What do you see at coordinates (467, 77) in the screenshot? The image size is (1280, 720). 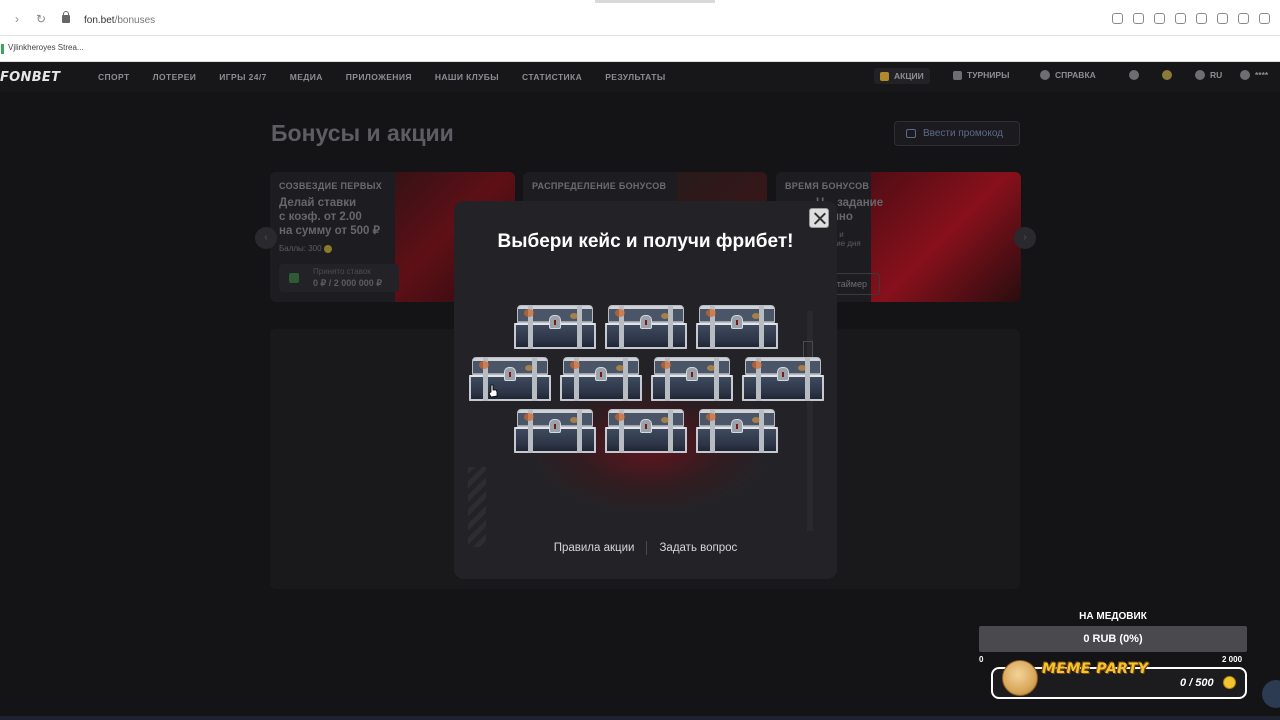 I see `nav-clubs: НАШИ КЛУБЫ` at bounding box center [467, 77].